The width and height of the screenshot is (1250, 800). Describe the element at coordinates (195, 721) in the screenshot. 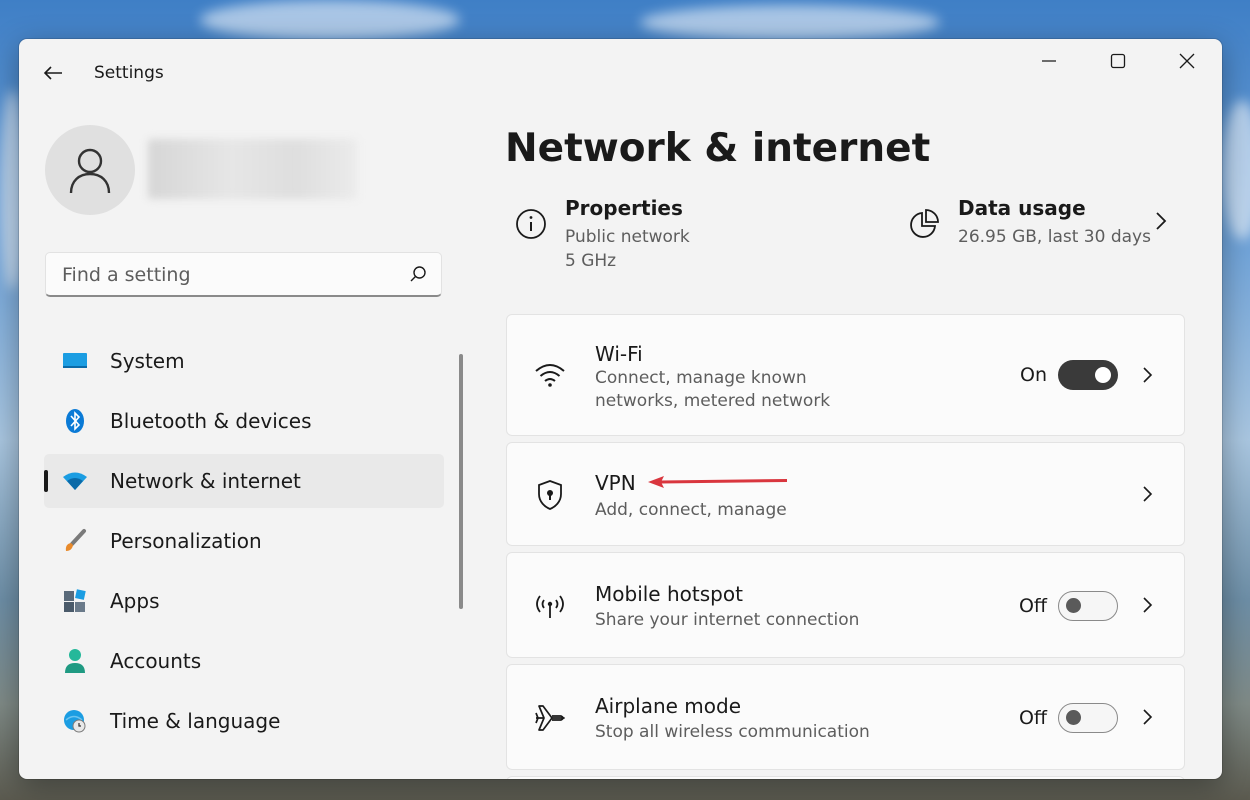

I see `sidebar-item-label: Time & language` at that location.